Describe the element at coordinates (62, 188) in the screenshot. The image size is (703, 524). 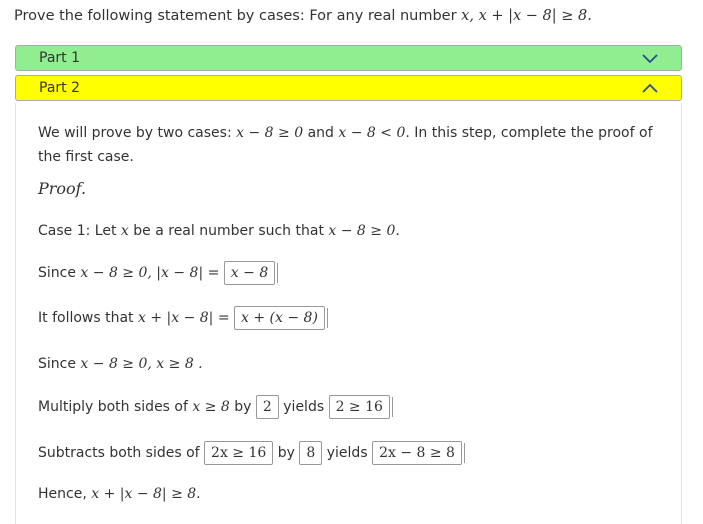
I see `proof-label: Proof.` at that location.